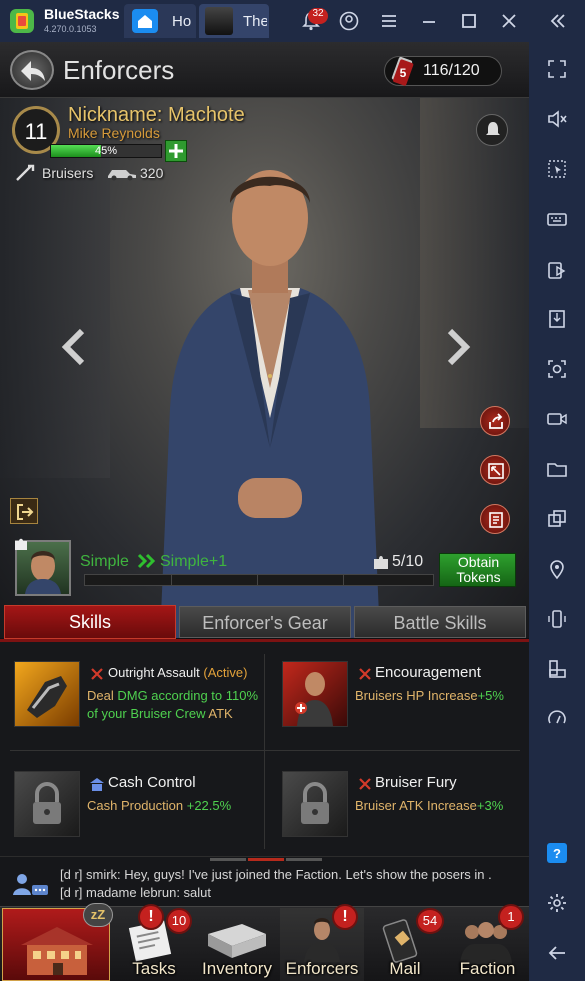  What do you see at coordinates (314, 699) in the screenshot?
I see `soldier-icon` at bounding box center [314, 699].